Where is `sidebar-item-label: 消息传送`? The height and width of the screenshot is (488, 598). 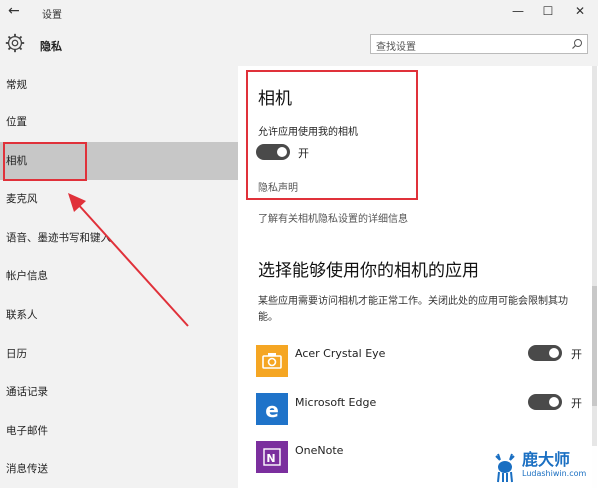
sidebar-item-label: 消息传送 is located at coordinates (27, 469).